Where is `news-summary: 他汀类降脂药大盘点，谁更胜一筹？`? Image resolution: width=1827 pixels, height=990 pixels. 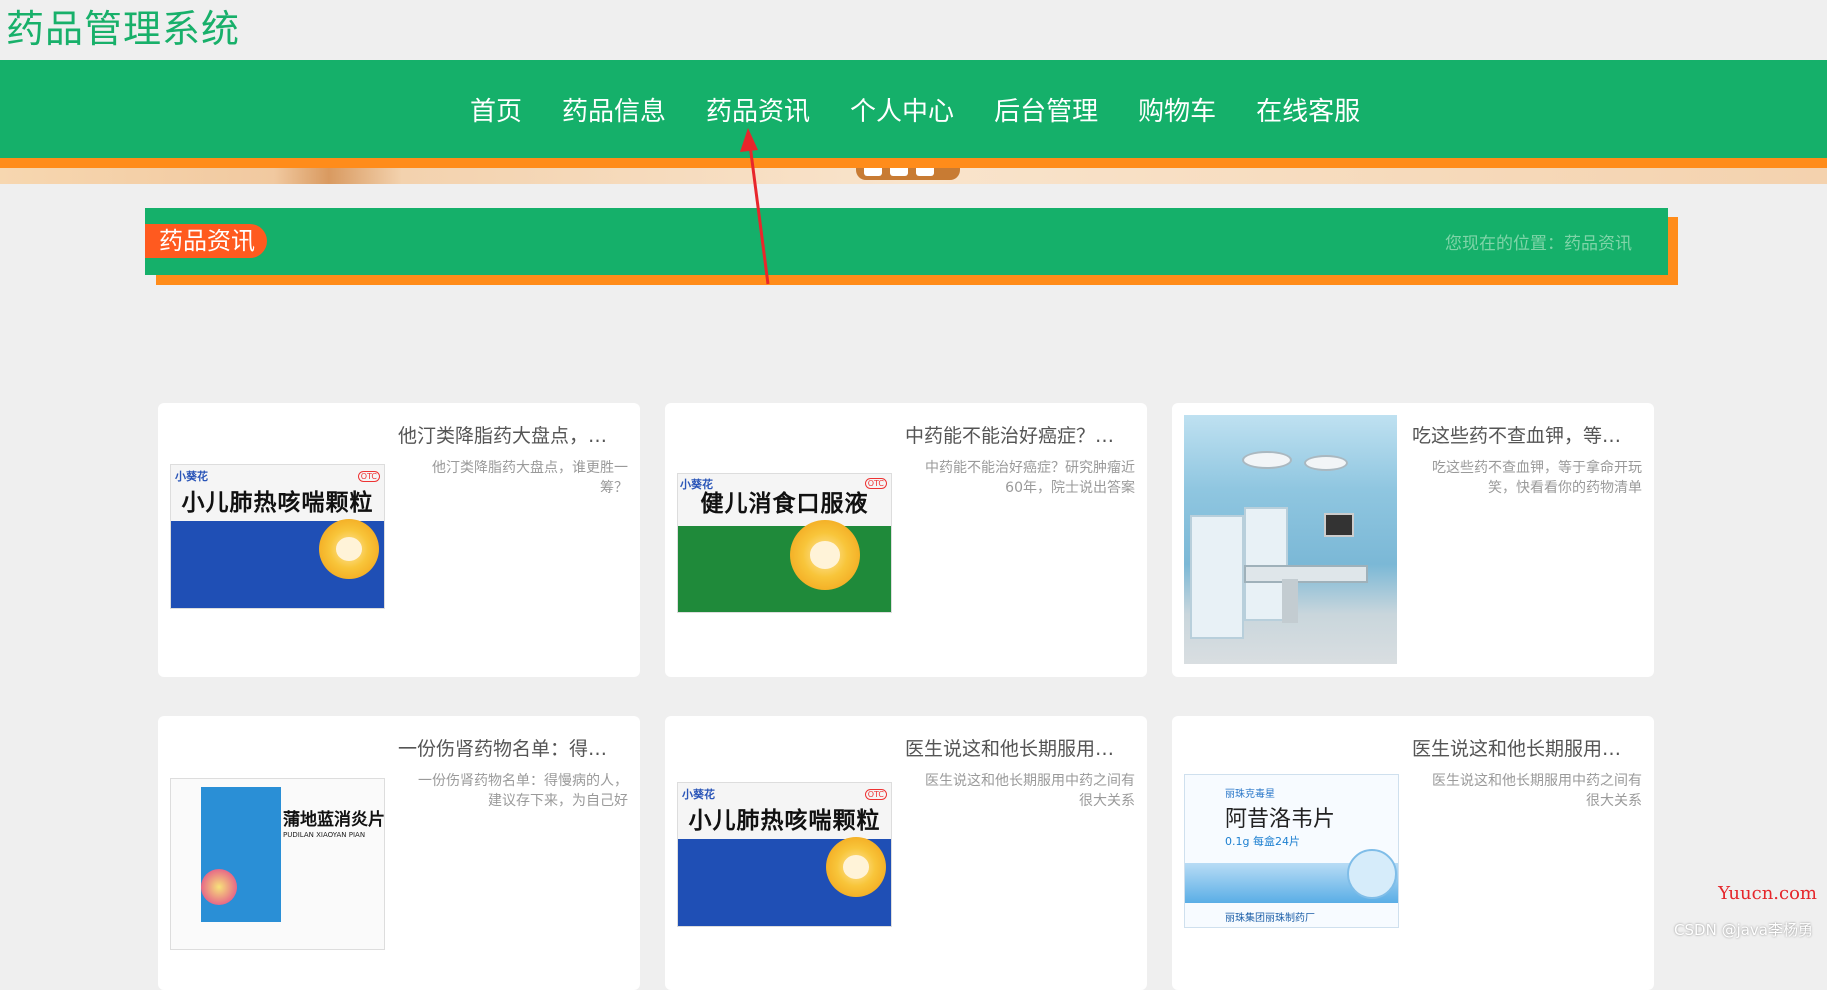
news-summary: 他汀类降脂药大盘点，谁更胜一筹？ is located at coordinates (530, 478).